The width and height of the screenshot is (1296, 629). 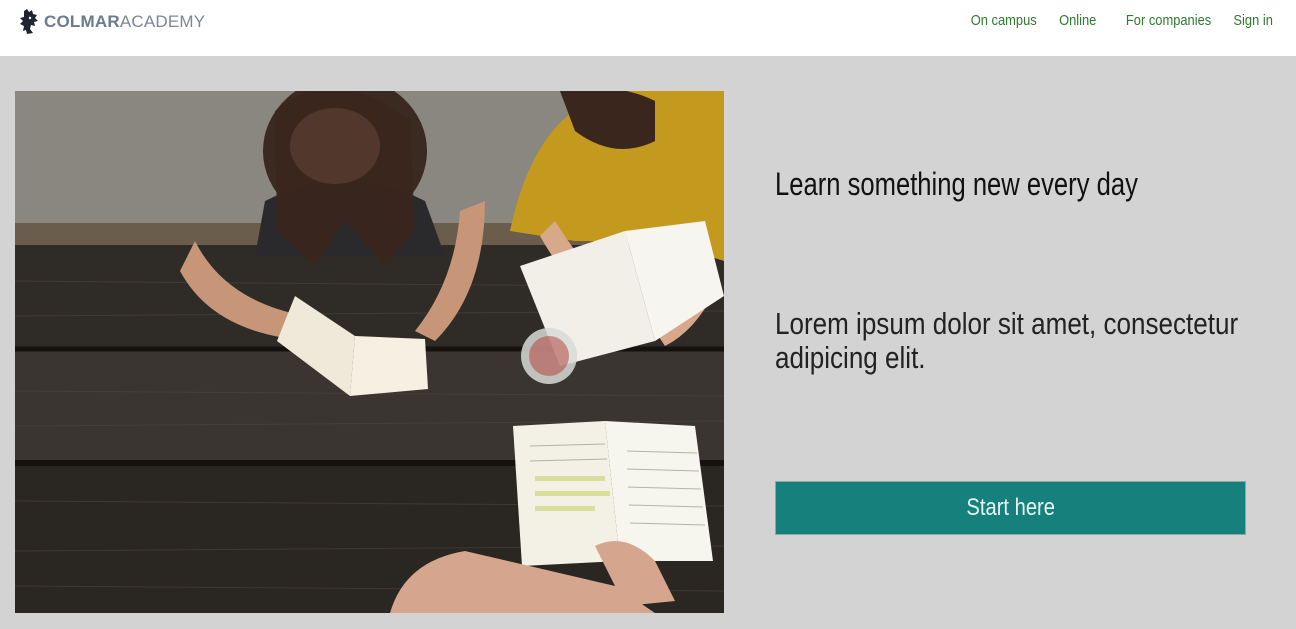 What do you see at coordinates (956, 184) in the screenshot?
I see `hero-headline: Learn something new every day` at bounding box center [956, 184].